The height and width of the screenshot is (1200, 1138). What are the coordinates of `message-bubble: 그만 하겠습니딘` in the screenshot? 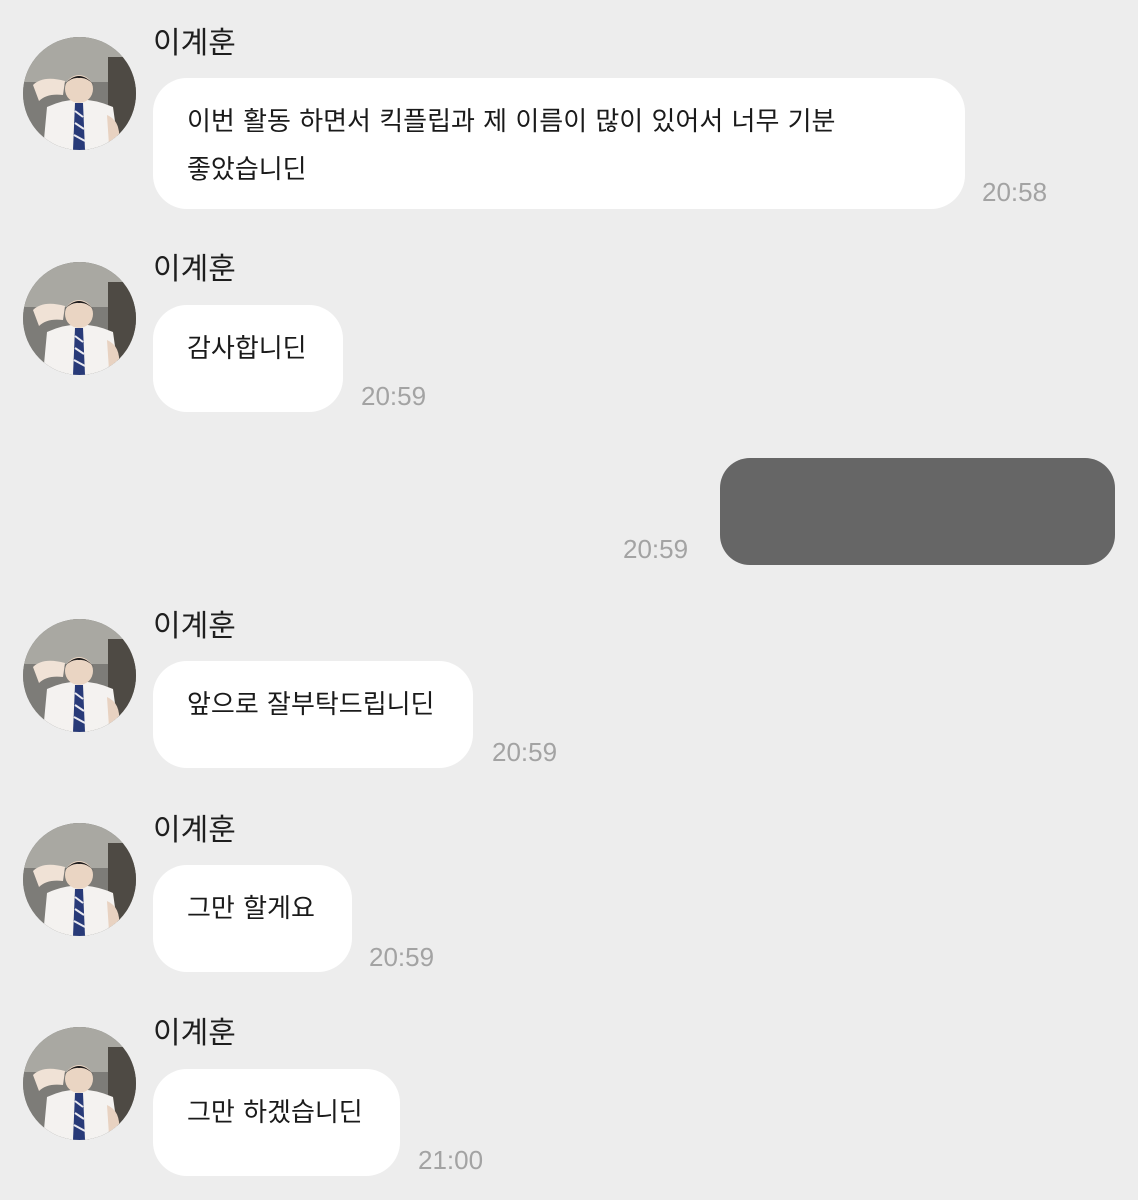 It's located at (276, 1122).